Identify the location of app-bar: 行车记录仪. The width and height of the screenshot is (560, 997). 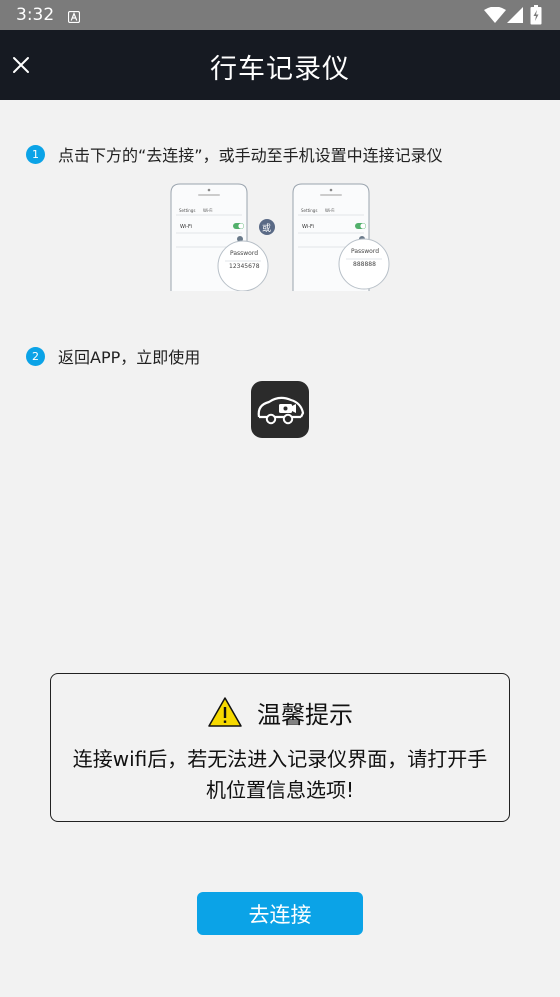
(280, 65).